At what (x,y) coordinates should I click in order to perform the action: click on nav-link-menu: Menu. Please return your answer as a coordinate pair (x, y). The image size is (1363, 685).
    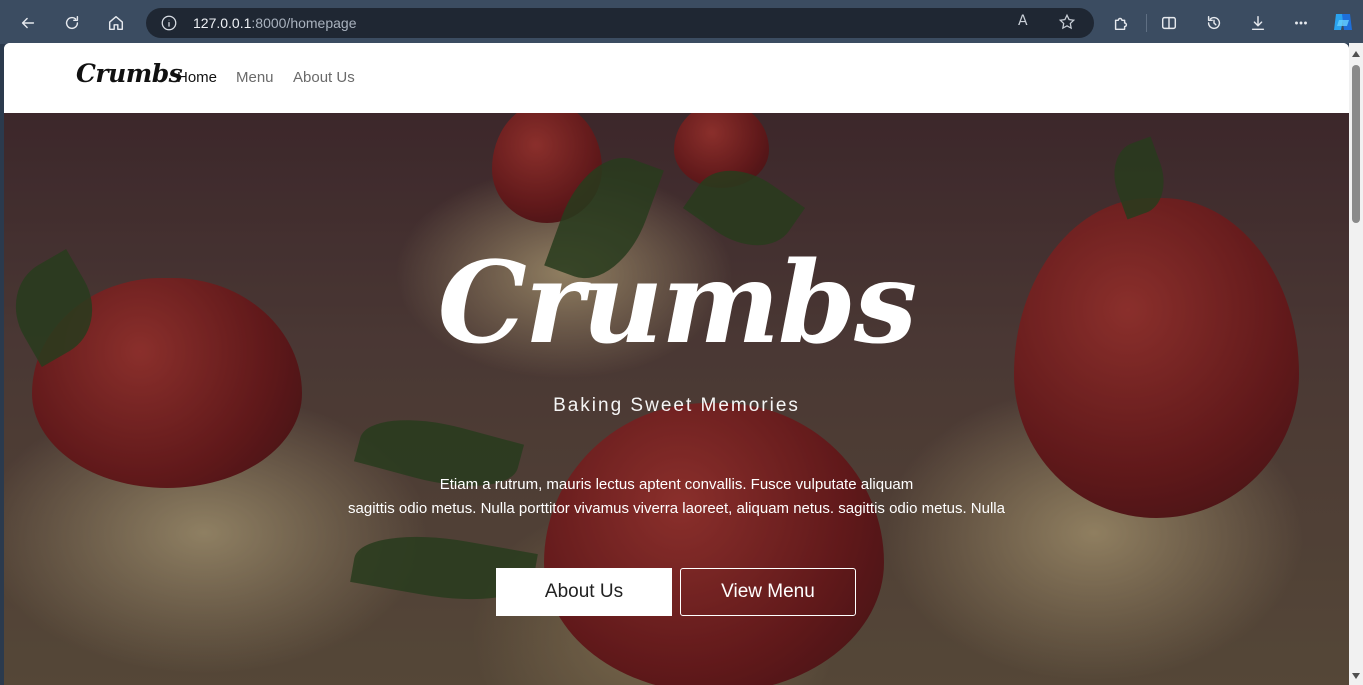
    Looking at the image, I should click on (255, 77).